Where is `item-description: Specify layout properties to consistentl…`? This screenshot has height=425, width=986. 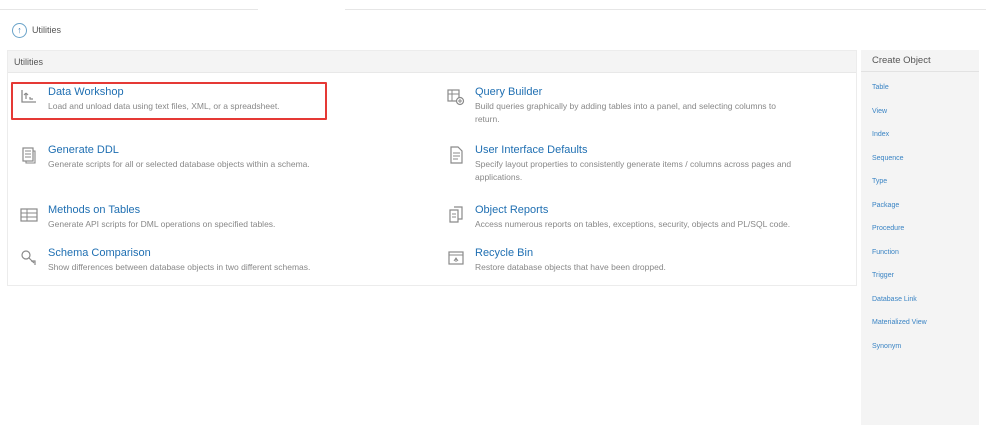
item-description: Specify layout properties to consistentl… is located at coordinates (633, 164).